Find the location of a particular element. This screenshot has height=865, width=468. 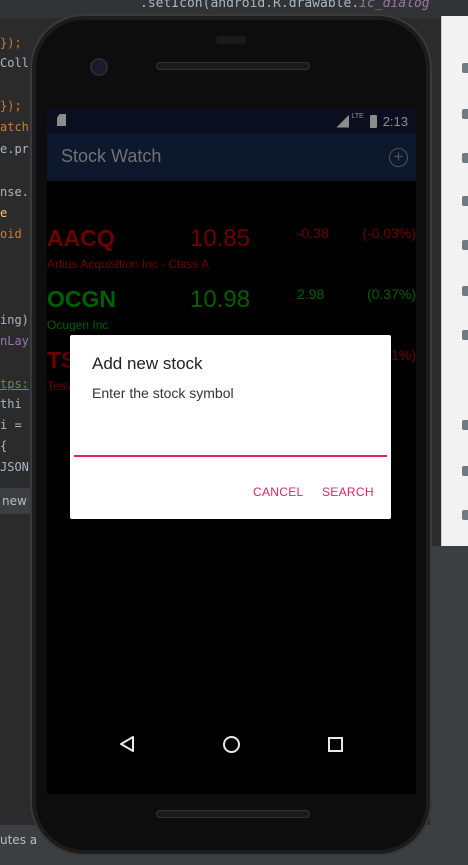

code-line: e is located at coordinates (4, 213).